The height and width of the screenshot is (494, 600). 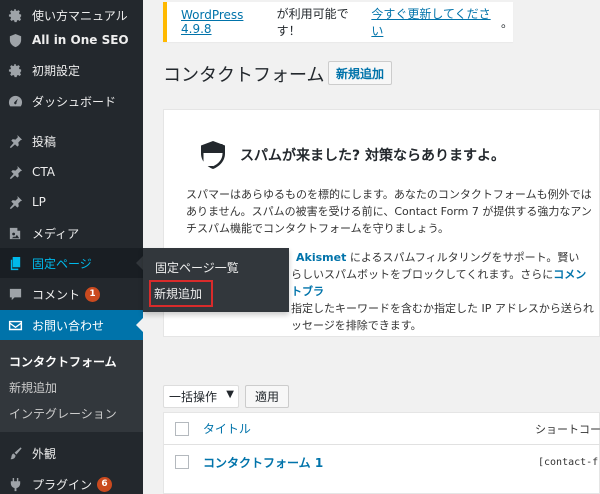 I want to click on sidebar-item-comments: コメント 1, so click(x=71, y=294).